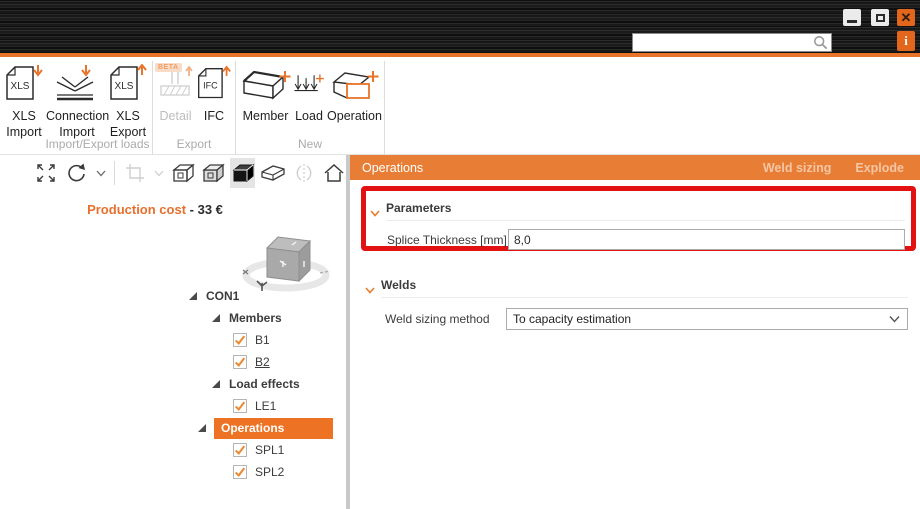 This screenshot has width=920, height=509. Describe the element at coordinates (419, 208) in the screenshot. I see `section-title: Parameters` at that location.